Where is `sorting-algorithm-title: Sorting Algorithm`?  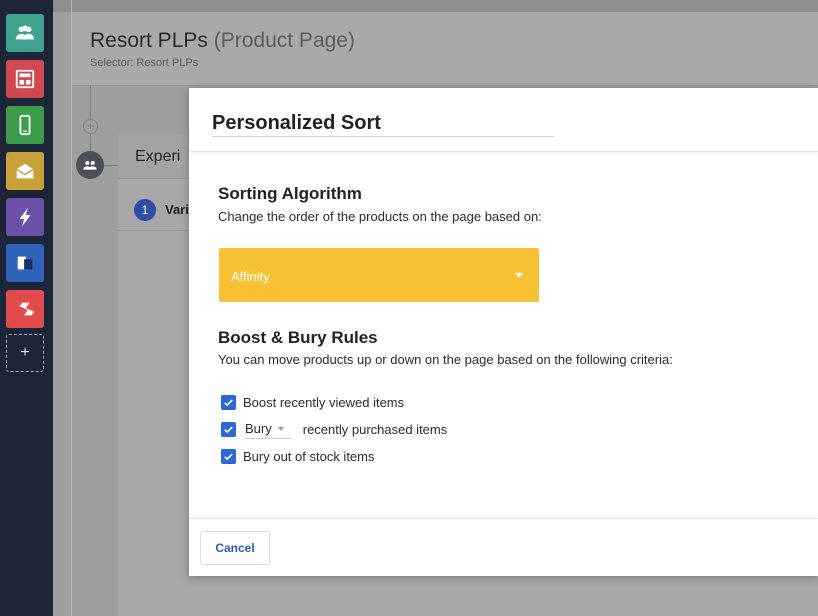
sorting-algorithm-title: Sorting Algorithm is located at coordinates (290, 193).